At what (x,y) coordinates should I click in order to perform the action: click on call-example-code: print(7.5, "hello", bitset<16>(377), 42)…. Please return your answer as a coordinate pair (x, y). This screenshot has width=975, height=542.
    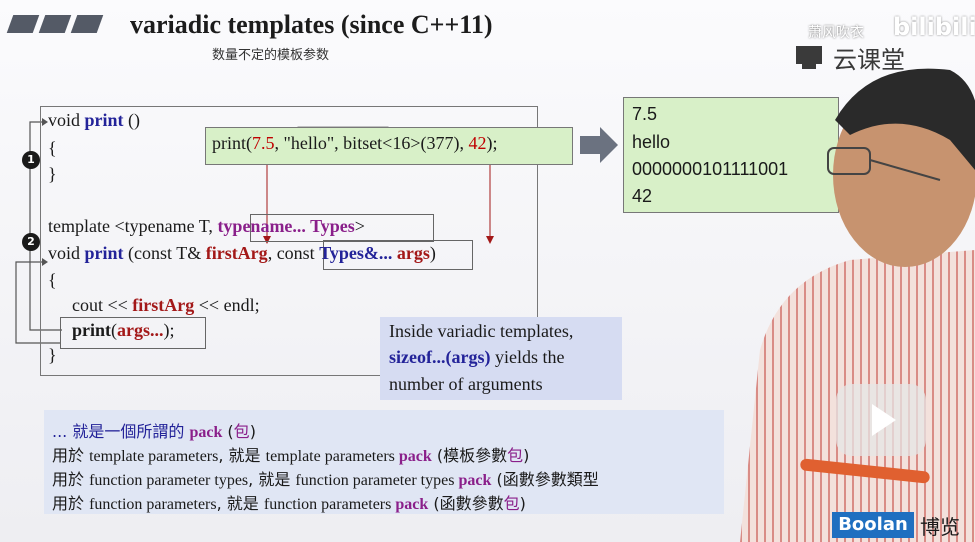
    Looking at the image, I should click on (355, 143).